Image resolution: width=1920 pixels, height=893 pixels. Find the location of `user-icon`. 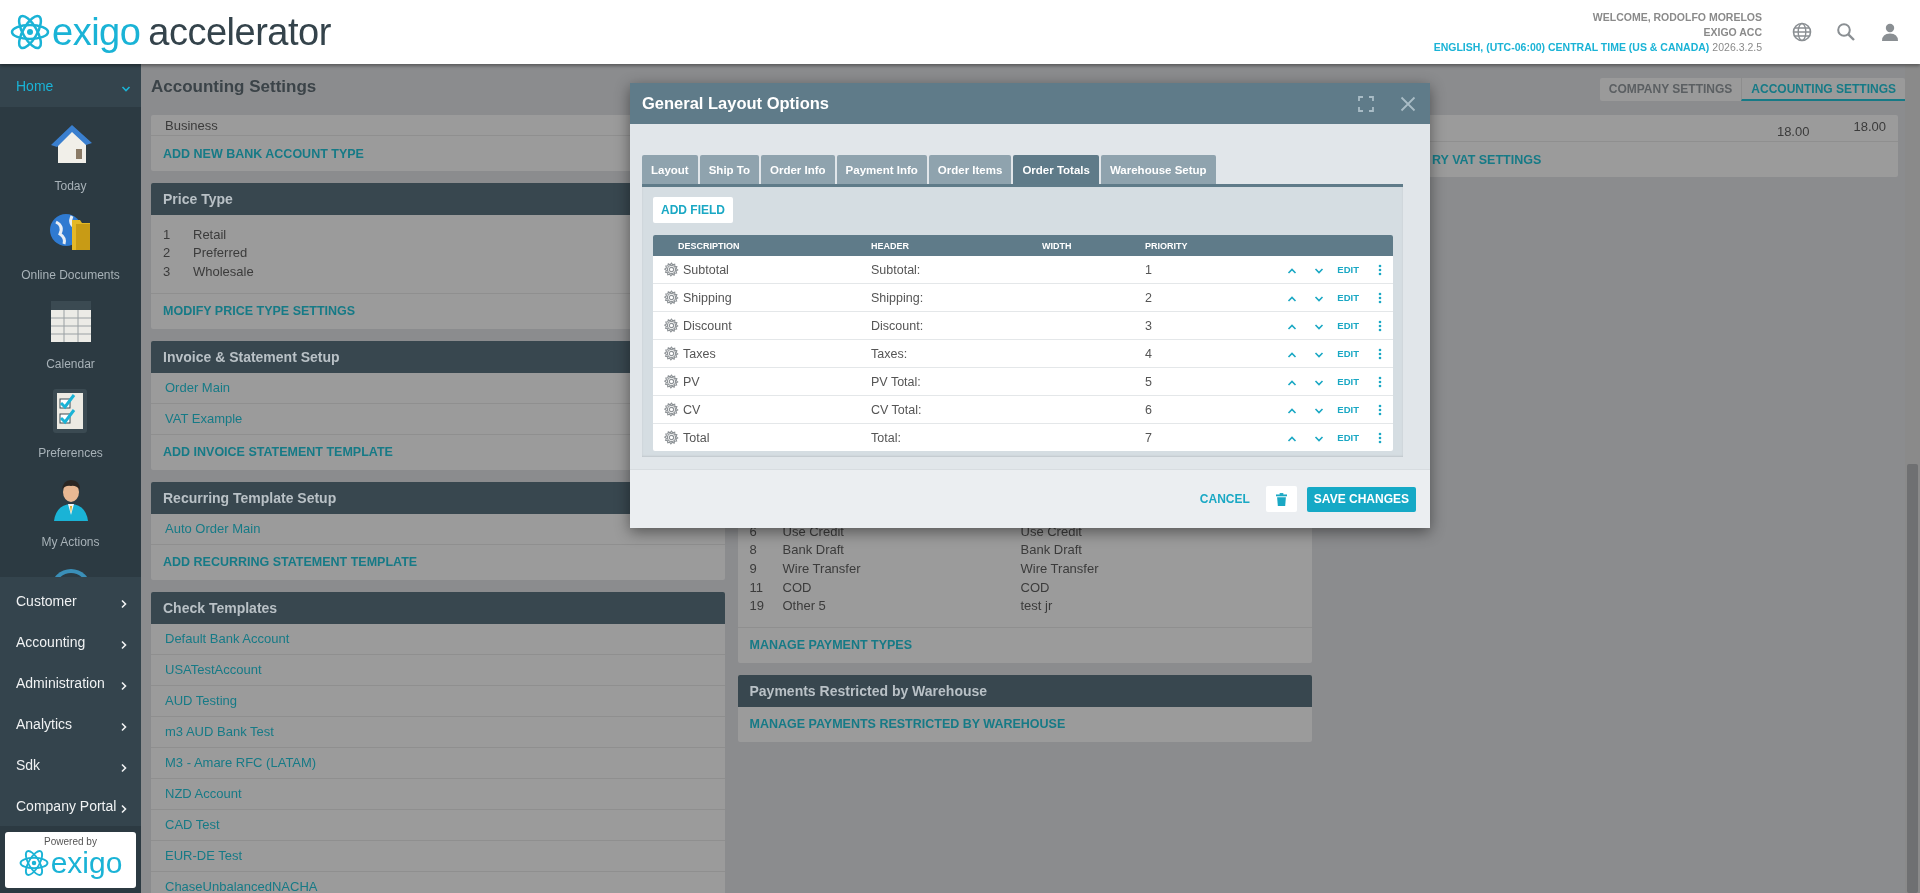

user-icon is located at coordinates (1890, 32).